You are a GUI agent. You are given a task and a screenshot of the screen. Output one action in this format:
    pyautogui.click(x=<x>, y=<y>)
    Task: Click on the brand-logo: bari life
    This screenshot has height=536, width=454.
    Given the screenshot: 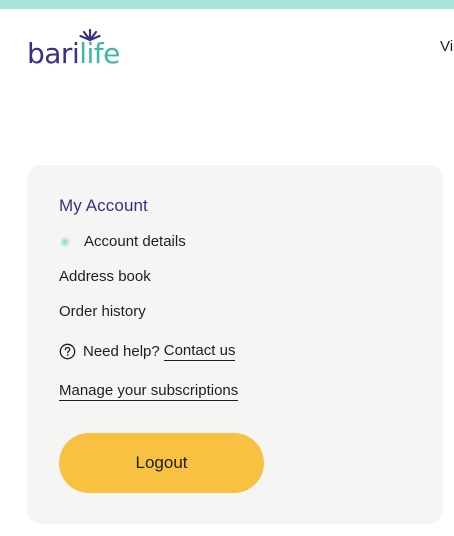 What is the action you would take?
    pyautogui.click(x=73, y=48)
    